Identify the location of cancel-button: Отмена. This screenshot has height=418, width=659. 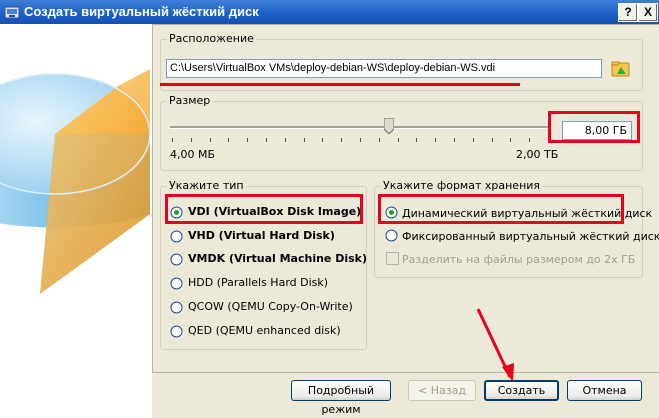
(604, 390).